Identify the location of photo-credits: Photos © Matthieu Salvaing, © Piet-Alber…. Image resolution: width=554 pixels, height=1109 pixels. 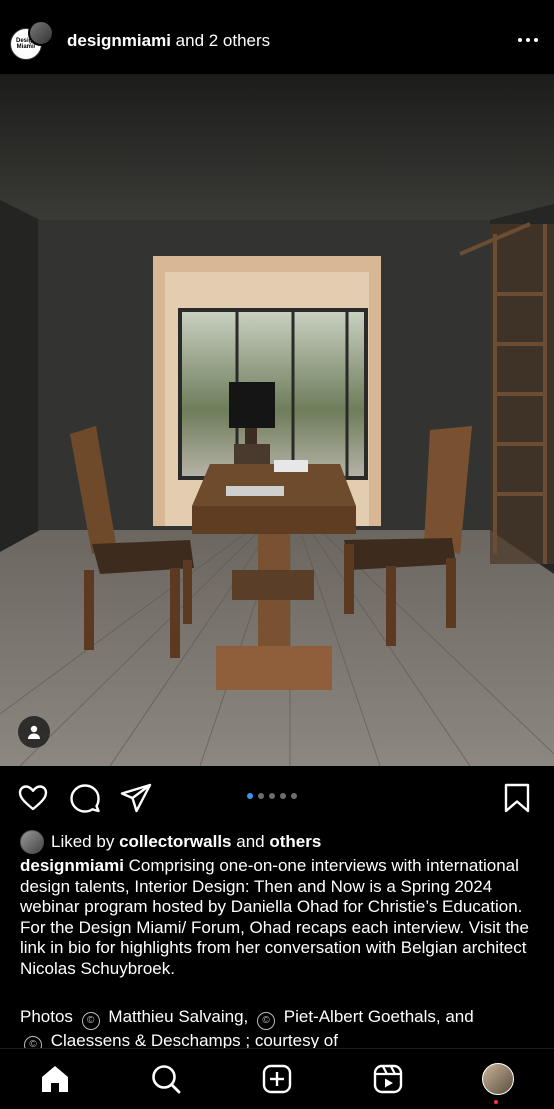
(280, 1030).